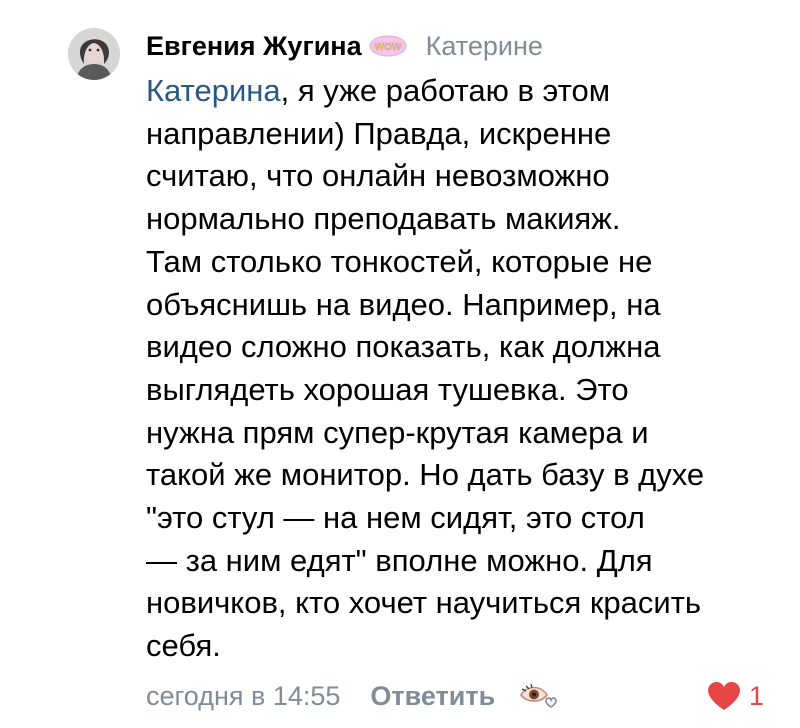 Image resolution: width=800 pixels, height=728 pixels. Describe the element at coordinates (445, 90) in the screenshot. I see `comment-line-text: , я уже работаю в этом` at that location.